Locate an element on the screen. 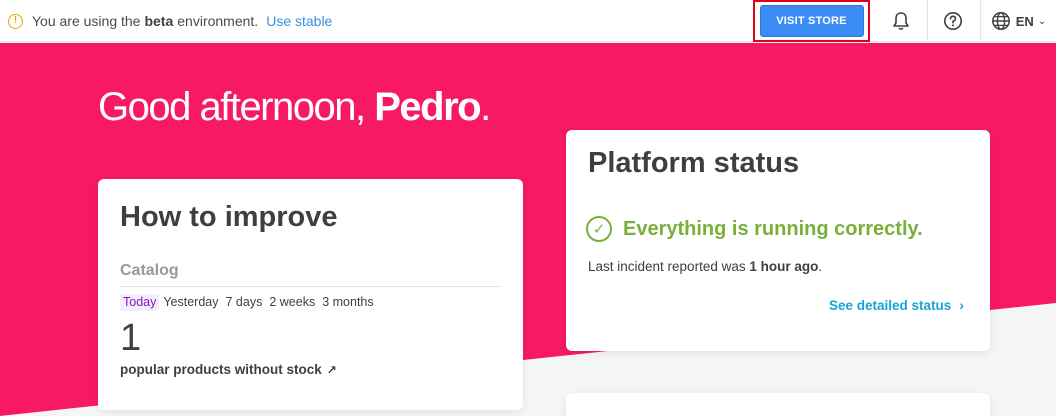 The width and height of the screenshot is (1056, 416). card-title: How to improve is located at coordinates (229, 217).